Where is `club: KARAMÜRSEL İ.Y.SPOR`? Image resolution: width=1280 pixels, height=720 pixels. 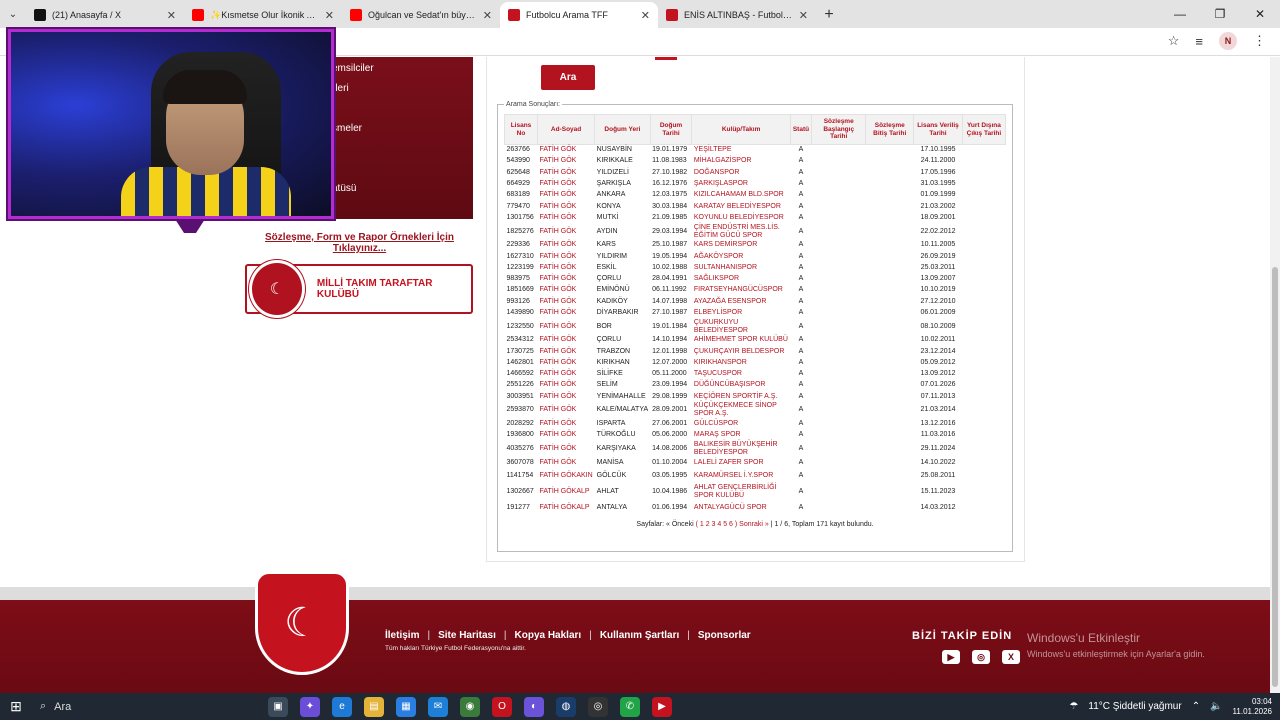 club: KARAMÜRSEL İ.Y.SPOR is located at coordinates (741, 476).